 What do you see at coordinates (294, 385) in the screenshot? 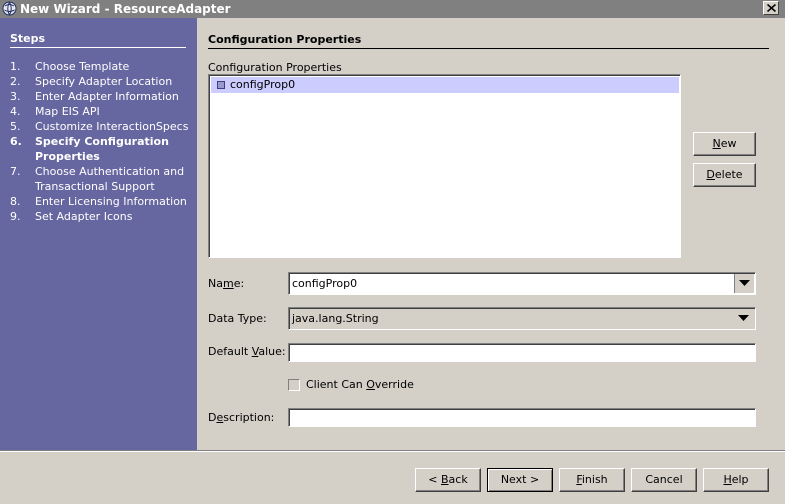
I see `client-can-override-checkbox` at bounding box center [294, 385].